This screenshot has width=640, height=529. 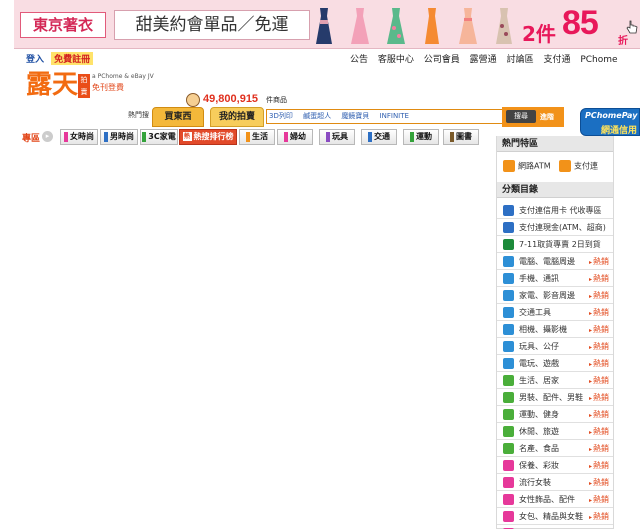 What do you see at coordinates (379, 137) in the screenshot?
I see `tab-transport: 交通` at bounding box center [379, 137].